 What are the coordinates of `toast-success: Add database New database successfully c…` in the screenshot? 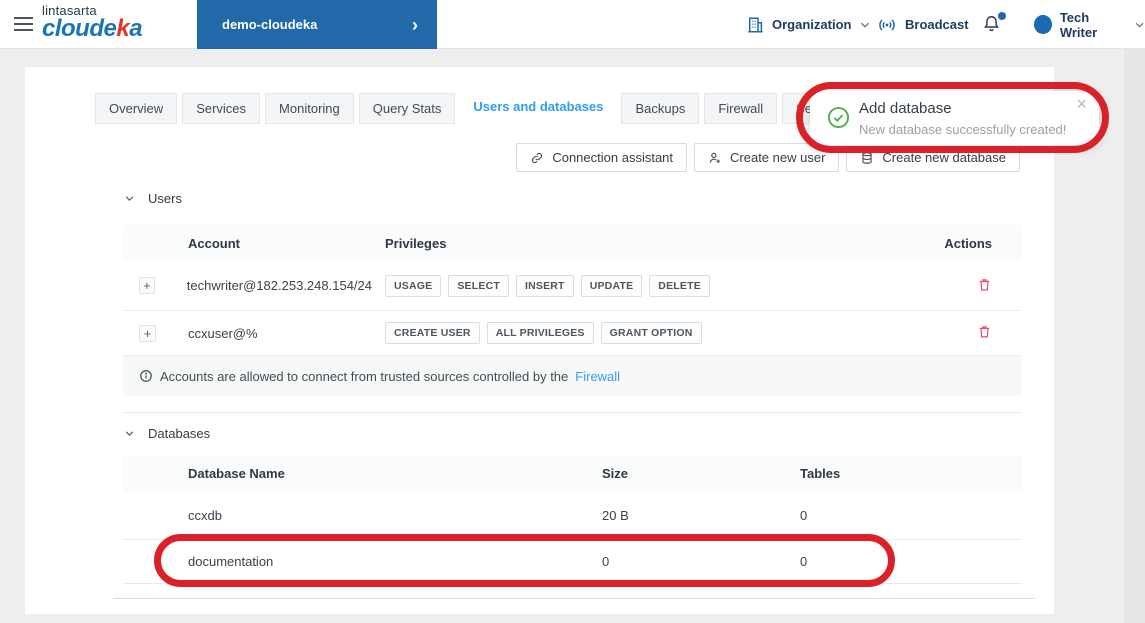 It's located at (954, 118).